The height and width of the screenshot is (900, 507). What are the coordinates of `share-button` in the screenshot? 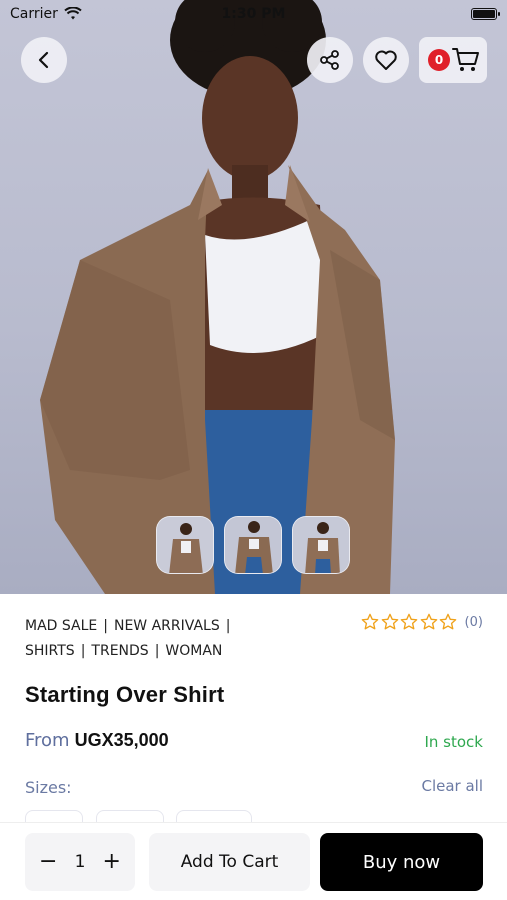 It's located at (330, 60).